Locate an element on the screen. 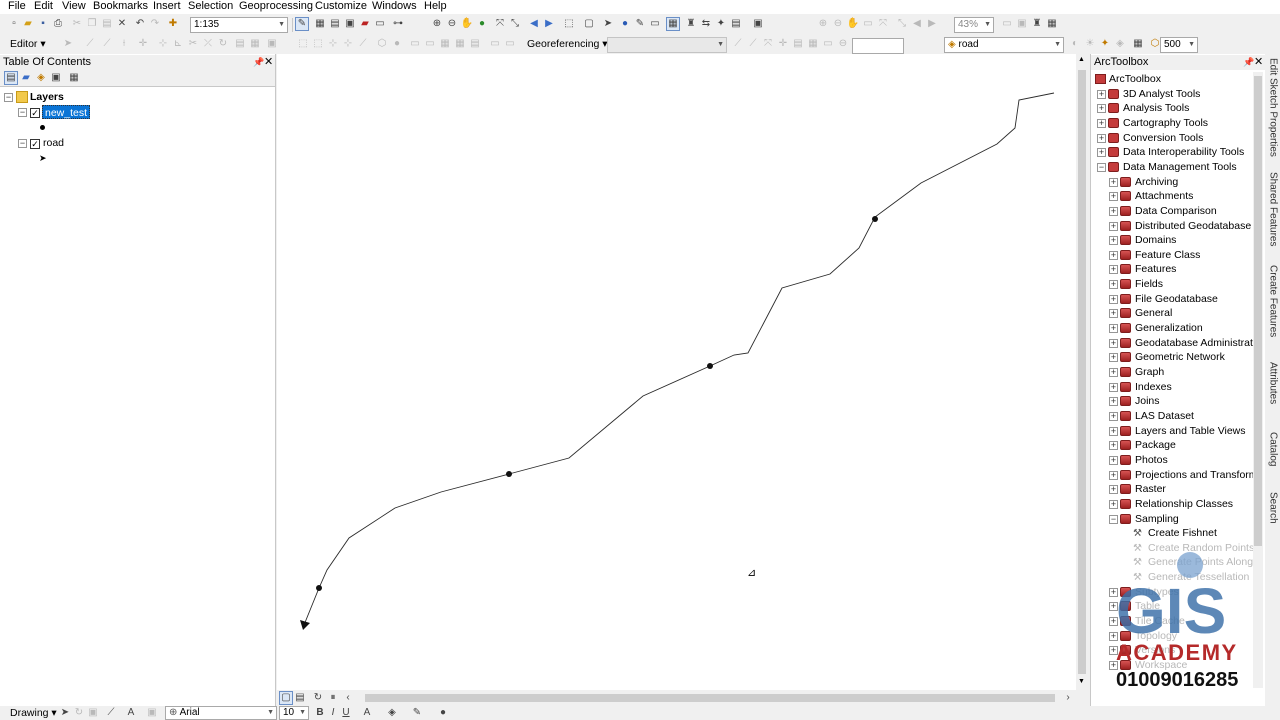 The width and height of the screenshot is (1280, 720). layers-root: Layers is located at coordinates (47, 97).